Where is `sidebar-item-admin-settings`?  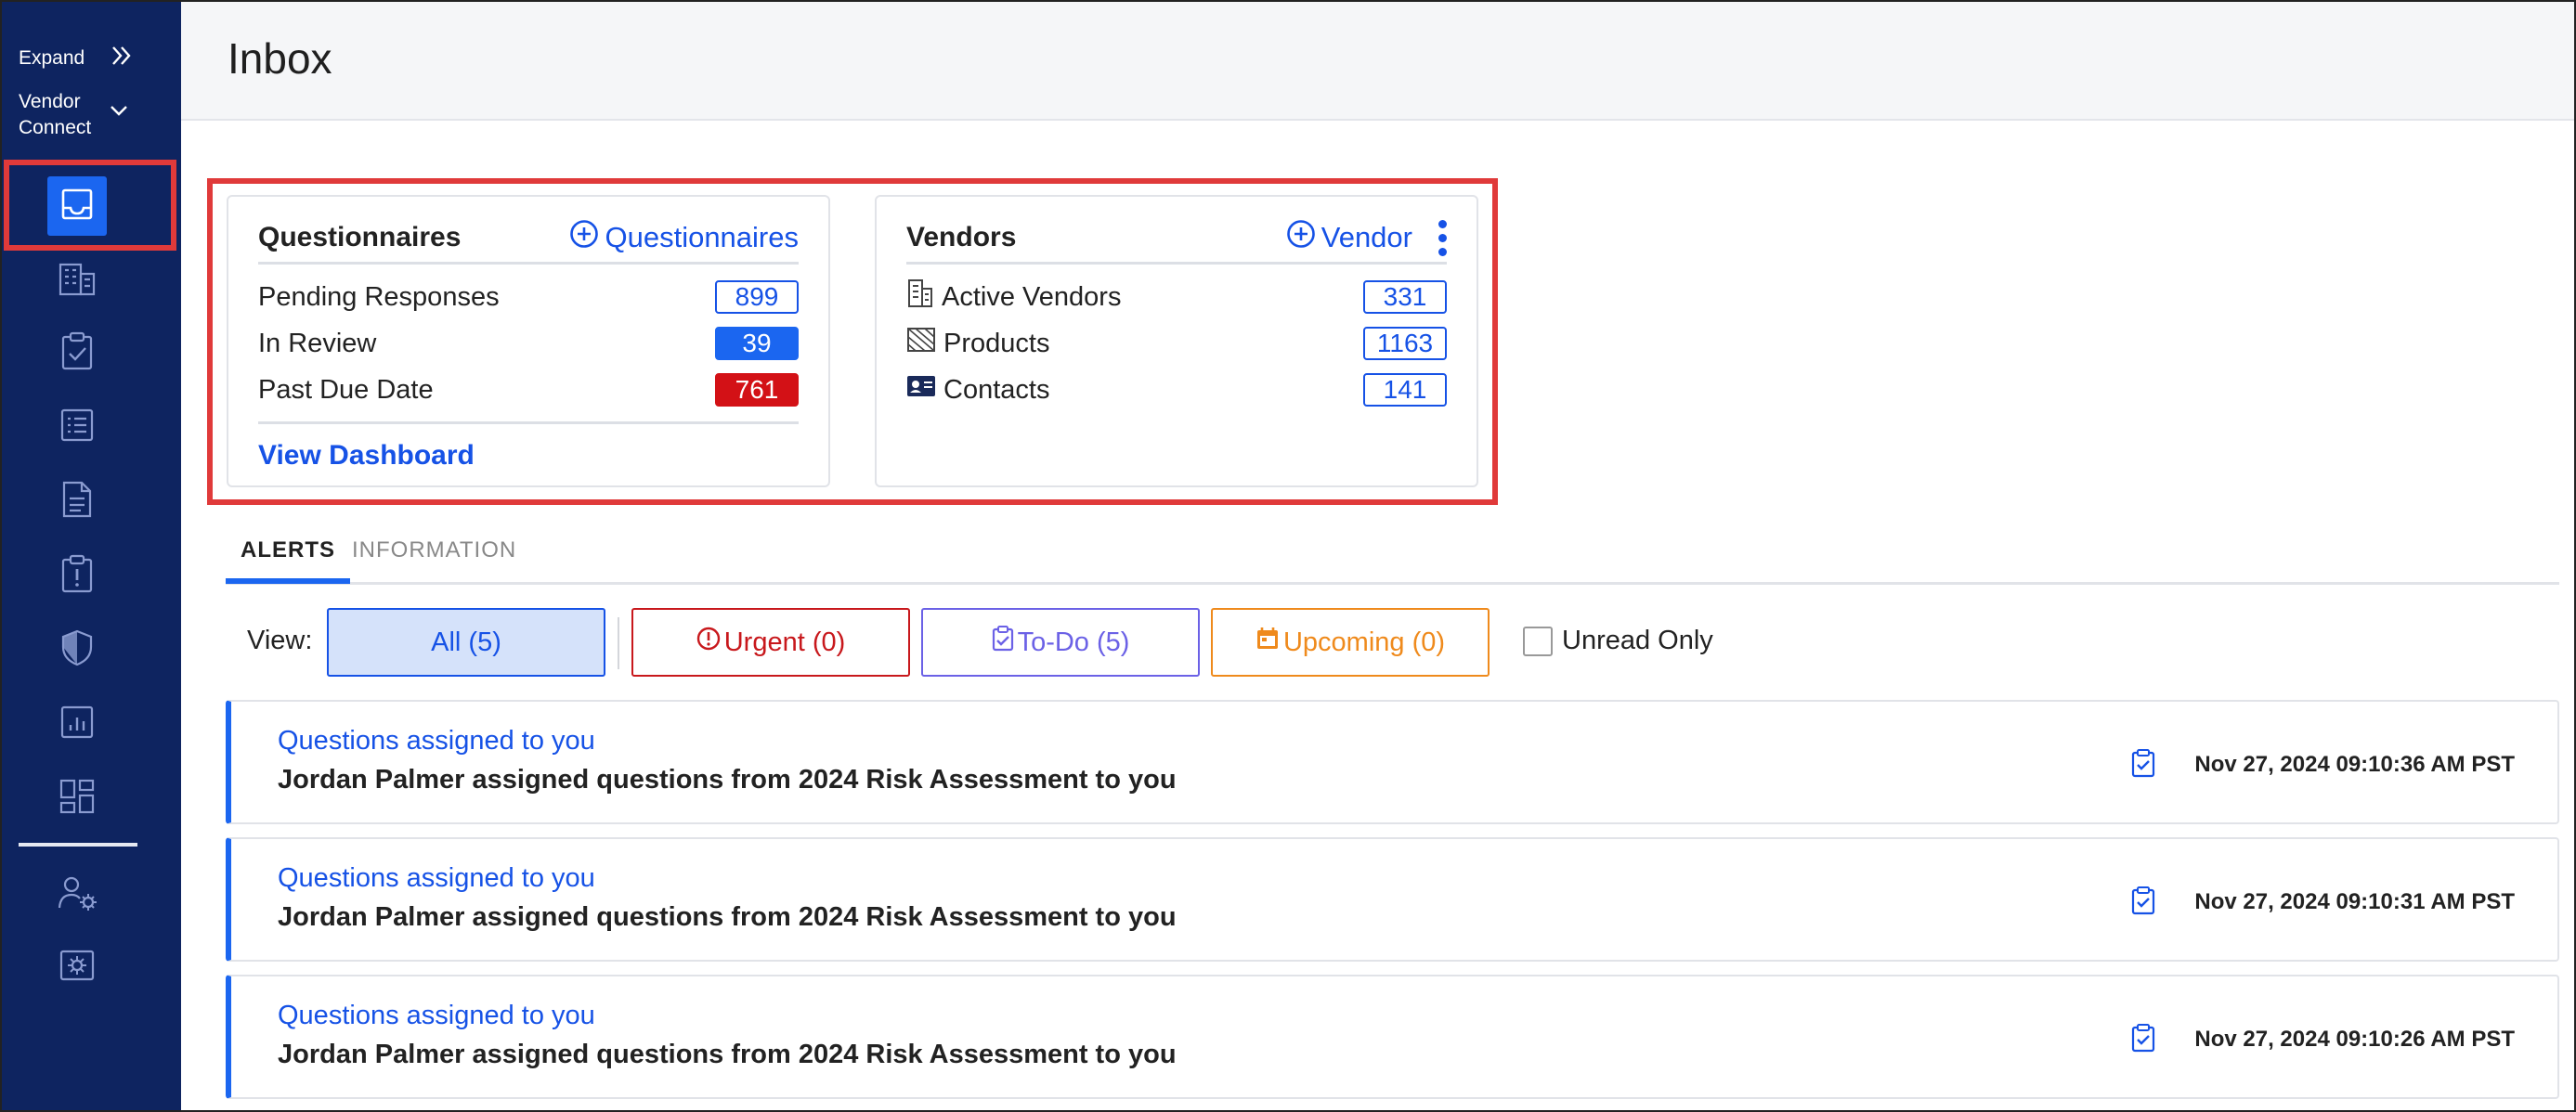 sidebar-item-admin-settings is located at coordinates (78, 967).